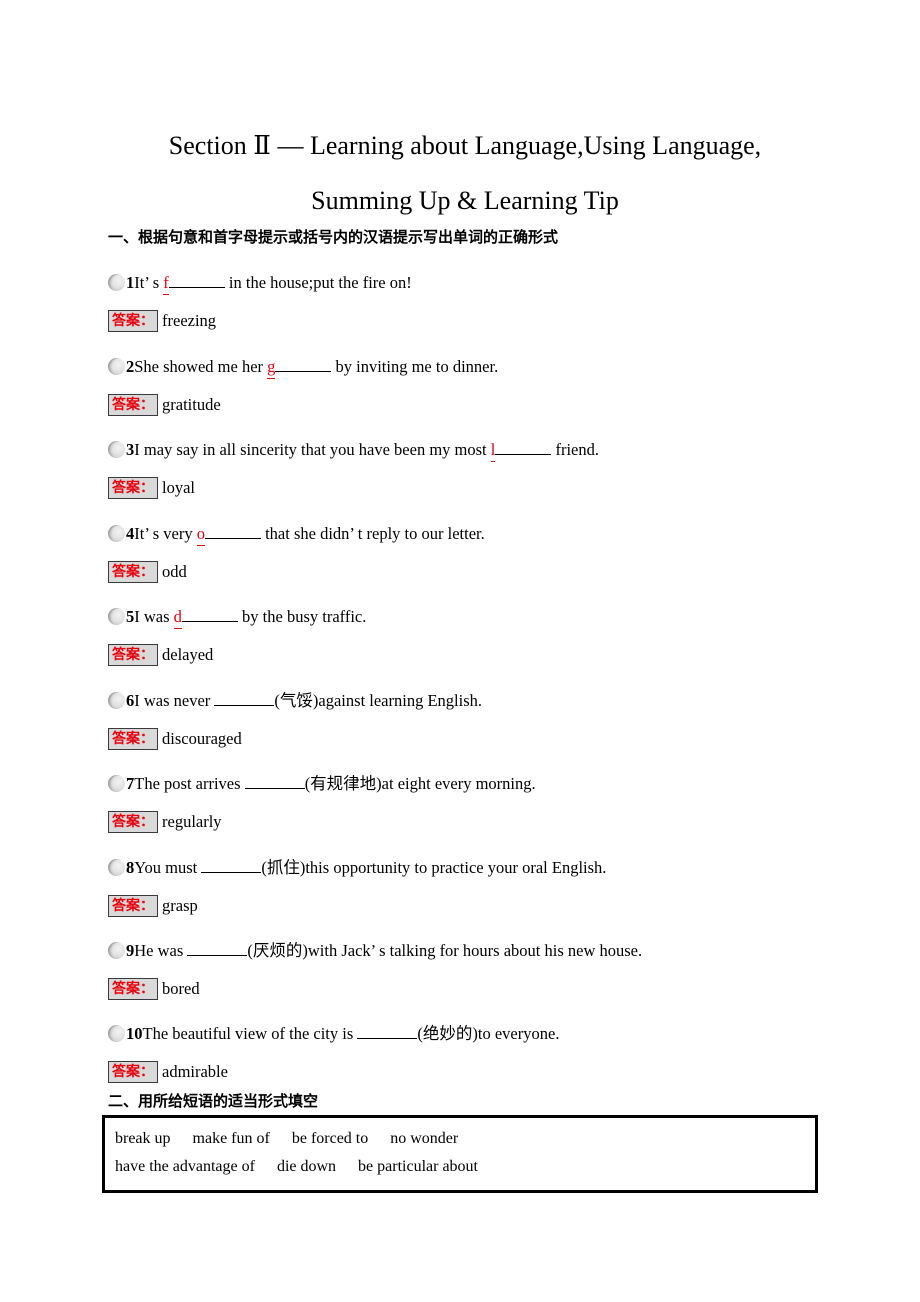 This screenshot has width=920, height=1302. I want to click on answer-row: 答案： bored, so click(154, 990).